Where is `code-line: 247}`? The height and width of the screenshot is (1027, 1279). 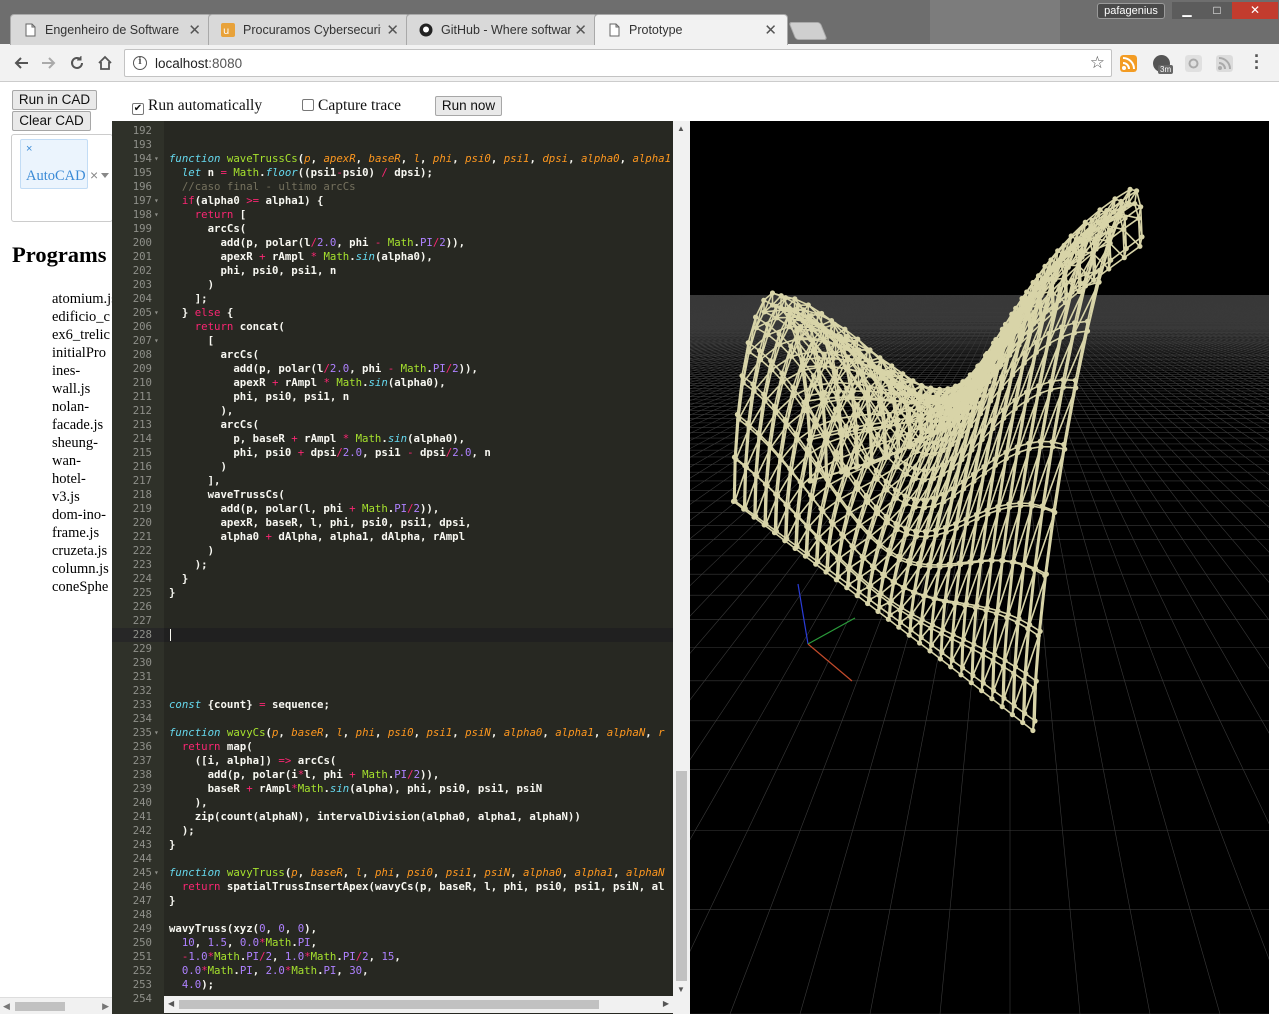
code-line: 247} is located at coordinates (393, 901).